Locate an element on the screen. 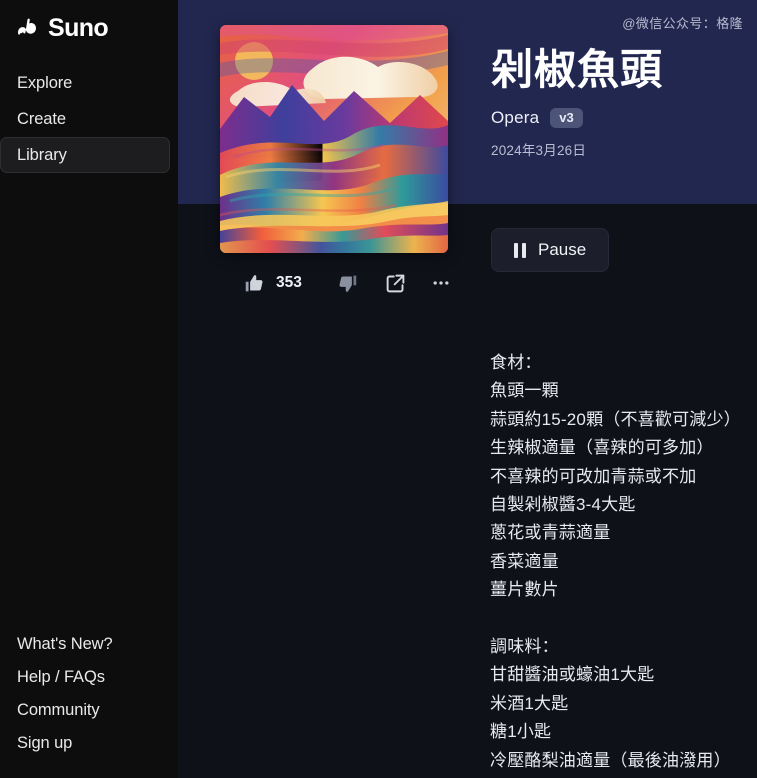 This screenshot has height=778, width=757. primary-nav: Explore Create Library is located at coordinates (89, 119).